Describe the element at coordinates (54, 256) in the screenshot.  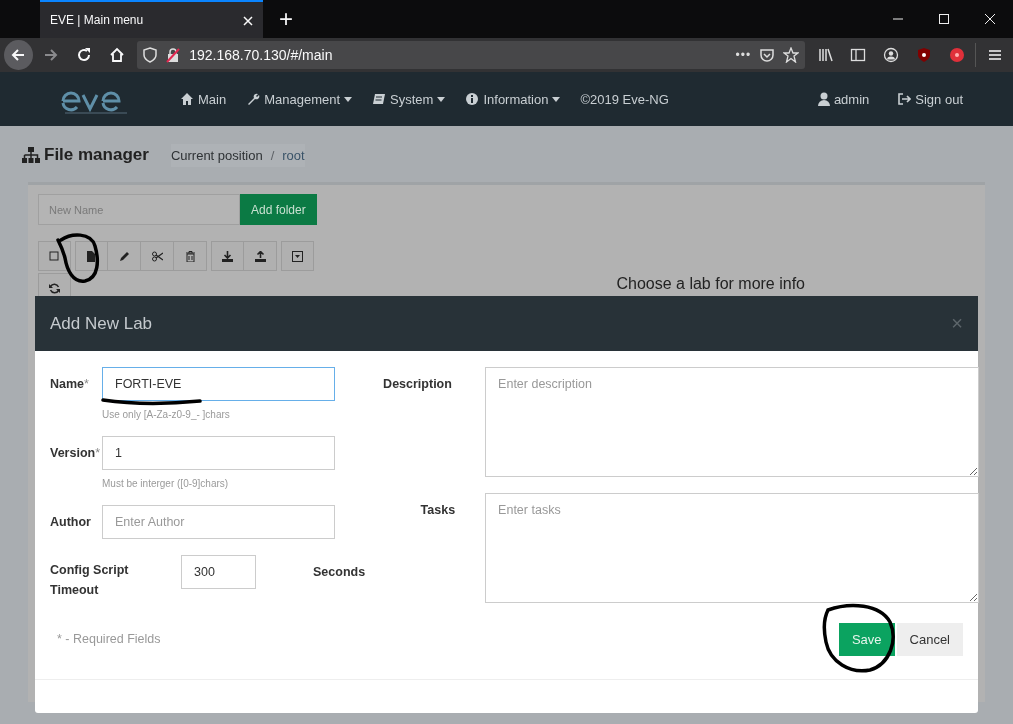
I see `checkbox-icon` at that location.